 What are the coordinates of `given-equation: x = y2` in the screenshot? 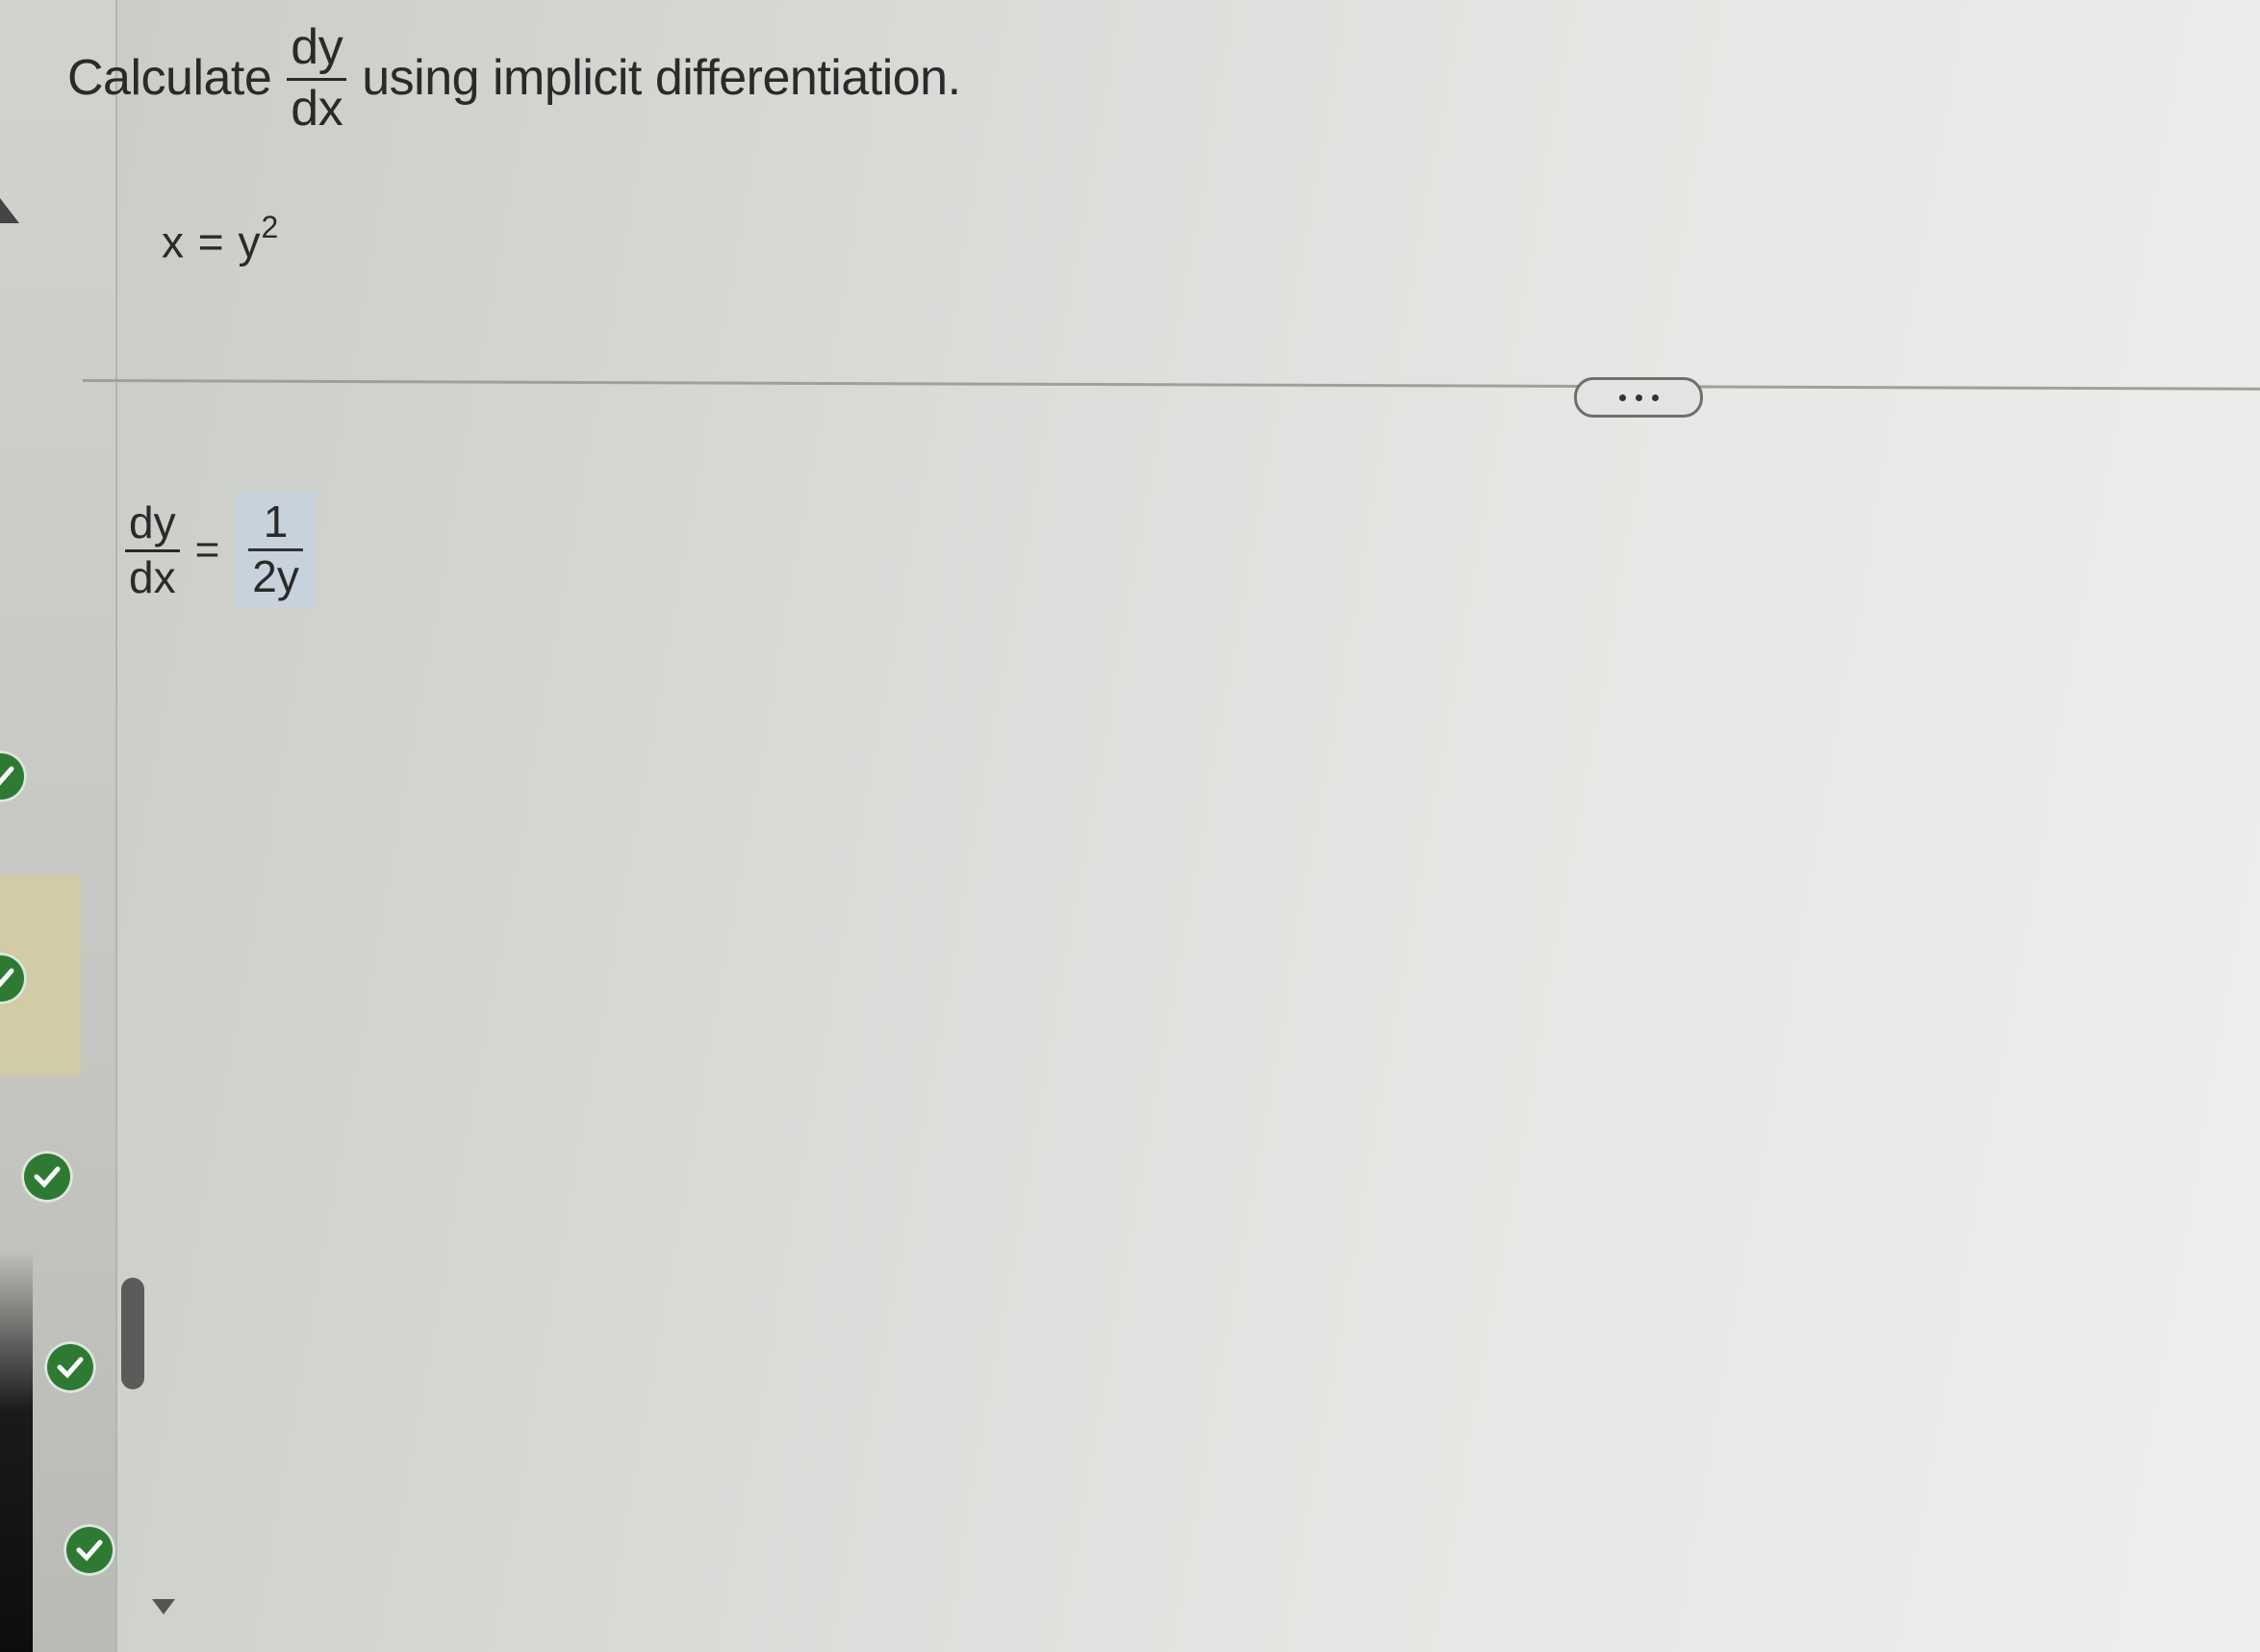 It's located at (220, 238).